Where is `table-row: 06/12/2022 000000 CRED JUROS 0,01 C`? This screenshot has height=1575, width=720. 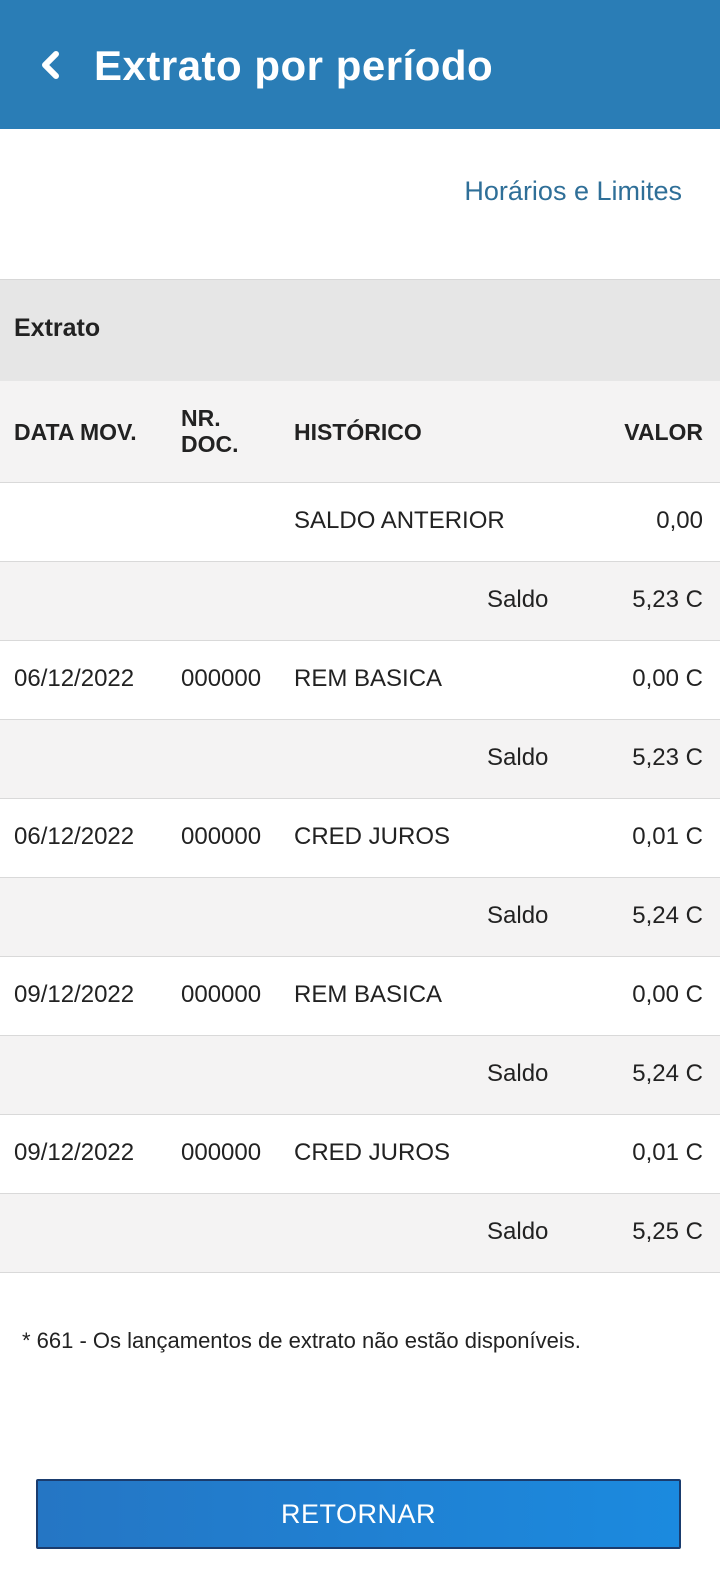
table-row: 06/12/2022 000000 CRED JUROS 0,01 C is located at coordinates (360, 838).